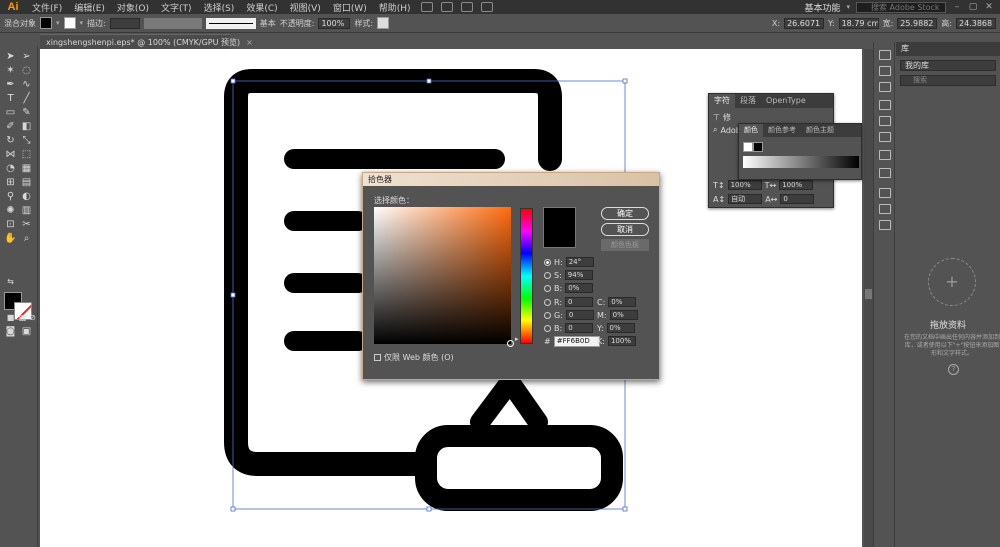  What do you see at coordinates (10, 210) in the screenshot?
I see `symbol-sprayer-tool-icon: ✺` at bounding box center [10, 210].